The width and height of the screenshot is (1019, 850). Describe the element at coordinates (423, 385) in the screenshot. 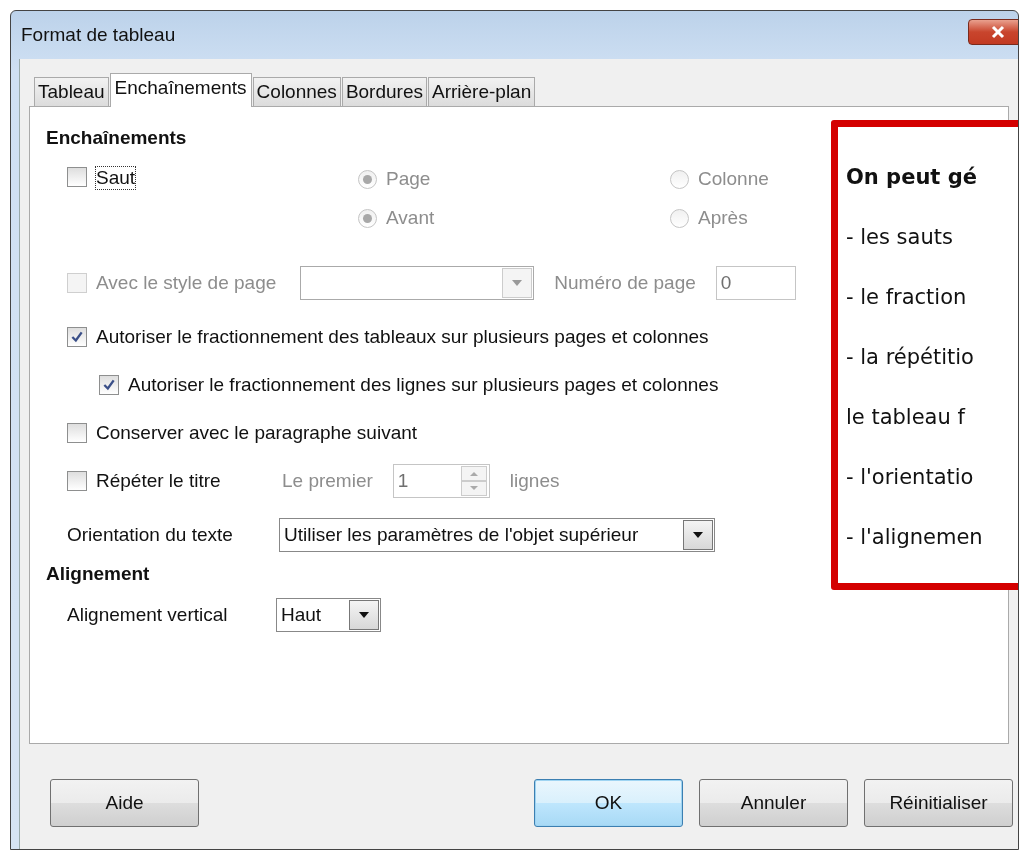

I see `checkbox-label: Autoriser le fractionnement des lignes sur plusieurs pages et colonnes` at that location.